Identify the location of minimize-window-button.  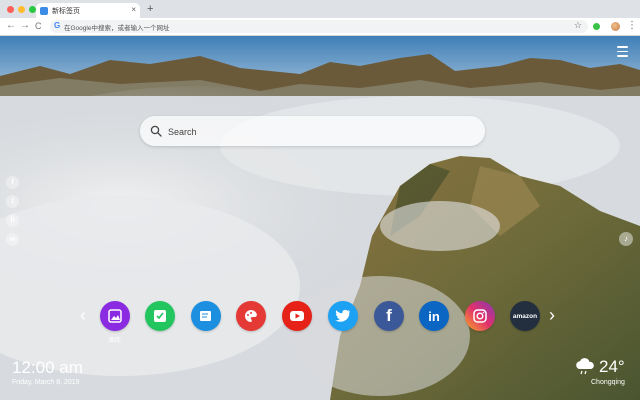
(21, 9).